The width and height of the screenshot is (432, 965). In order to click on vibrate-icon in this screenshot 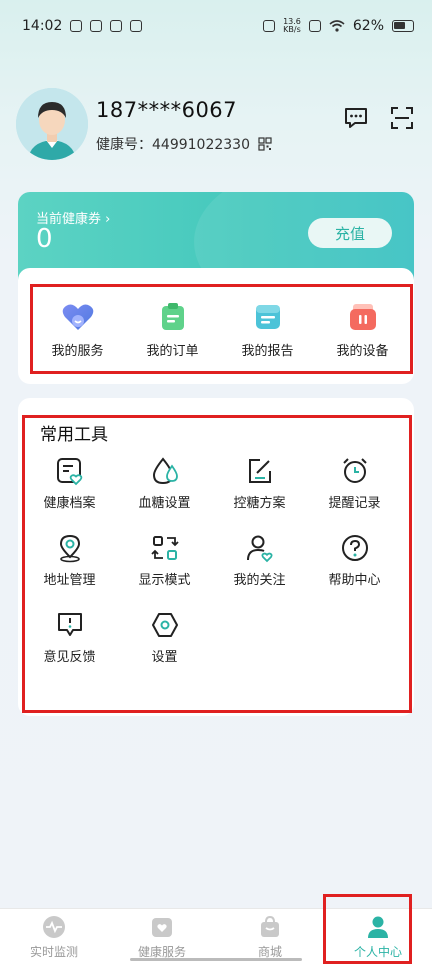, I will do `click(269, 26)`.